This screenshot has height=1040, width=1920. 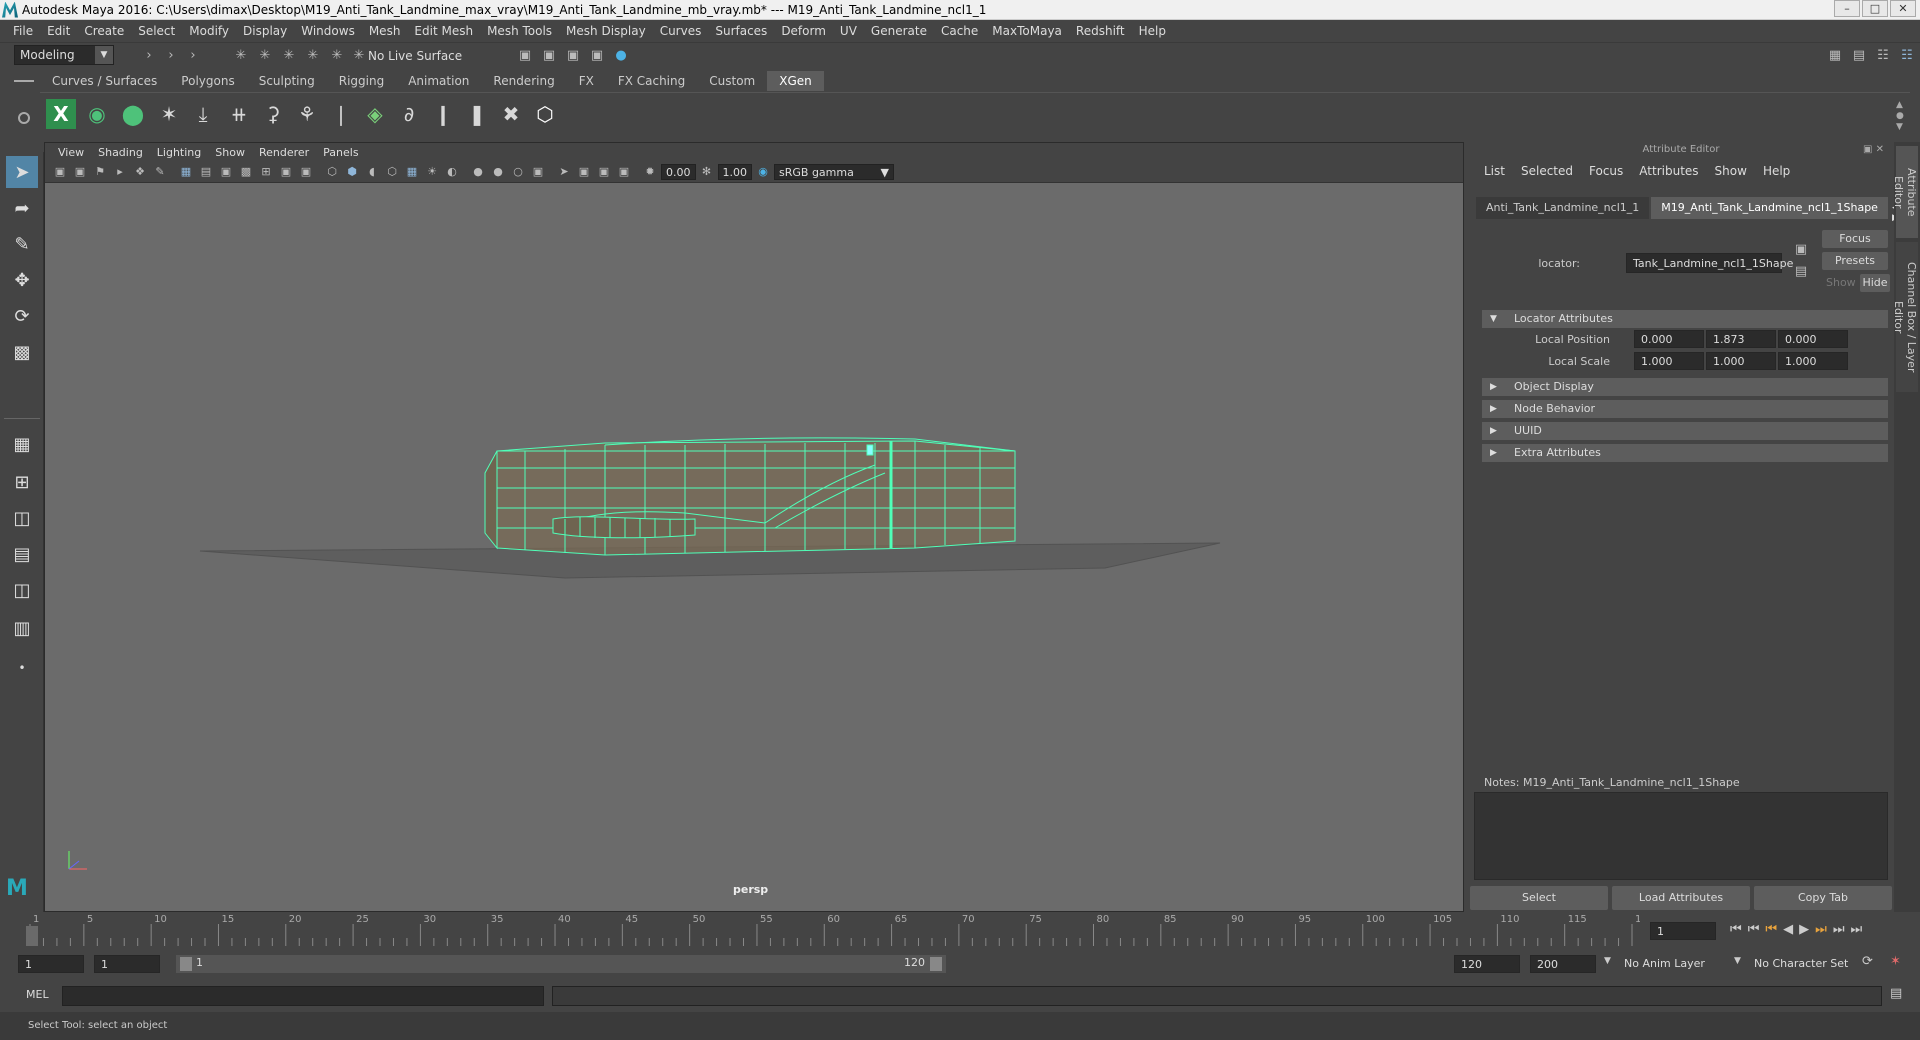 What do you see at coordinates (156, 31) in the screenshot?
I see `menu-select: Select` at bounding box center [156, 31].